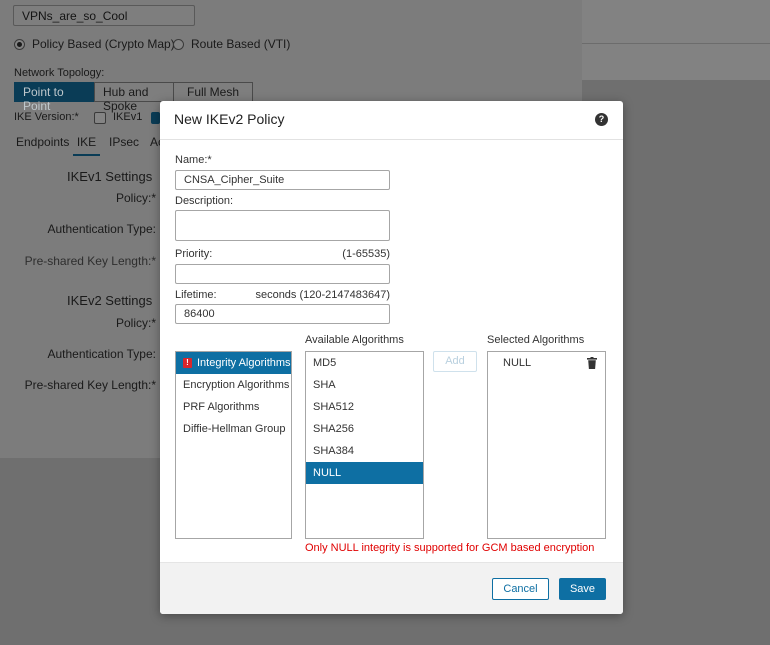 Image resolution: width=770 pixels, height=645 pixels. What do you see at coordinates (229, 119) in the screenshot?
I see `dialog-title: New IKEv2 Policy` at bounding box center [229, 119].